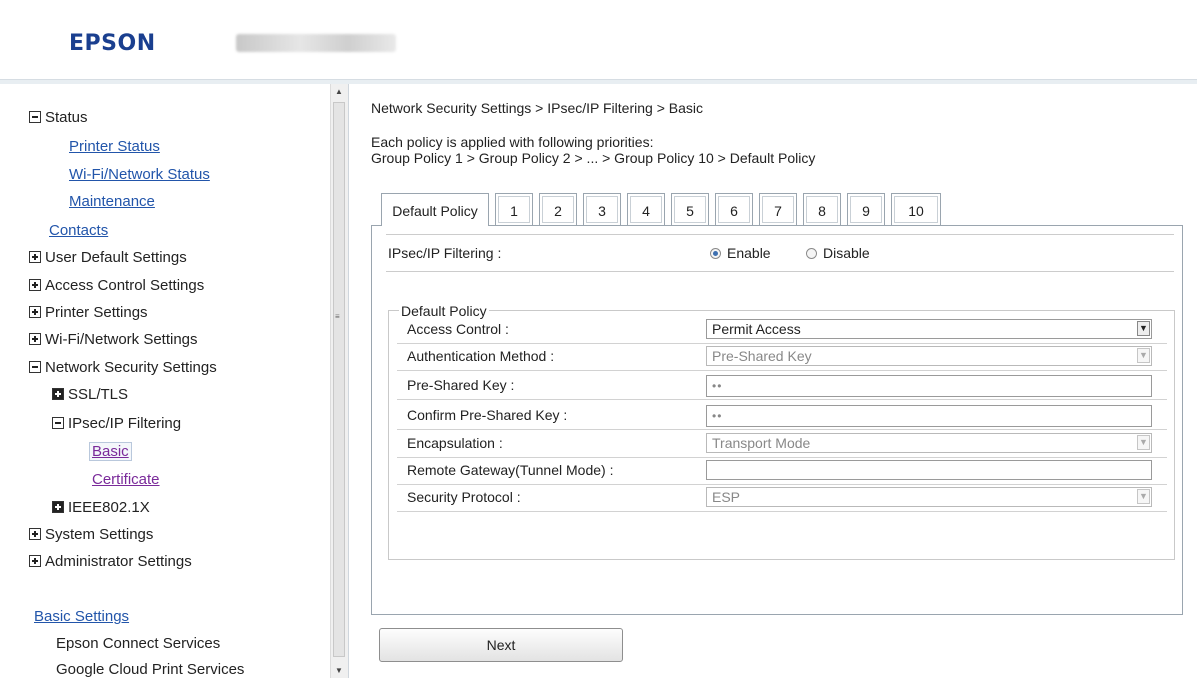 Image resolution: width=1197 pixels, height=678 pixels. Describe the element at coordinates (58, 118) in the screenshot. I see `sidebar-item-status: Status` at that location.